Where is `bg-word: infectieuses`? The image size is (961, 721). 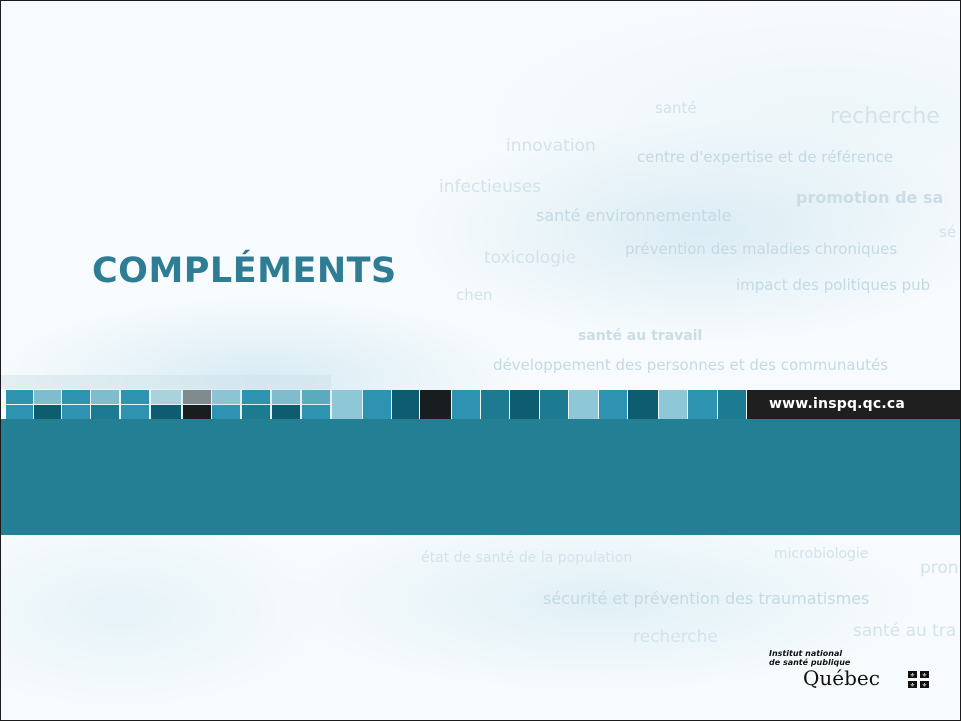 bg-word: infectieuses is located at coordinates (490, 187).